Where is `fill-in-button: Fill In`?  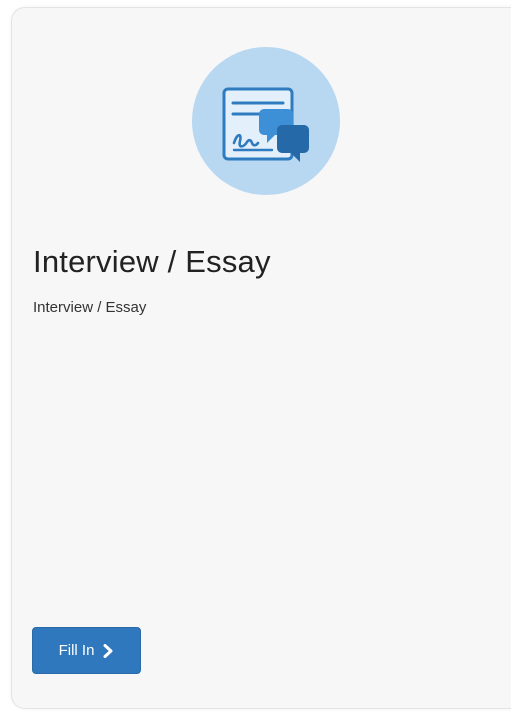
fill-in-button: Fill In is located at coordinates (86, 650).